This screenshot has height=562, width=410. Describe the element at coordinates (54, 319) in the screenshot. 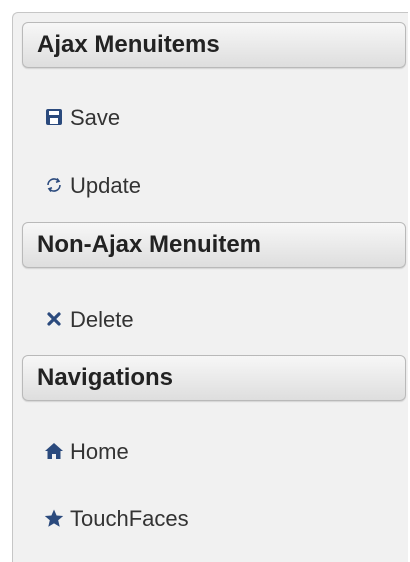

I see `close-icon` at that location.